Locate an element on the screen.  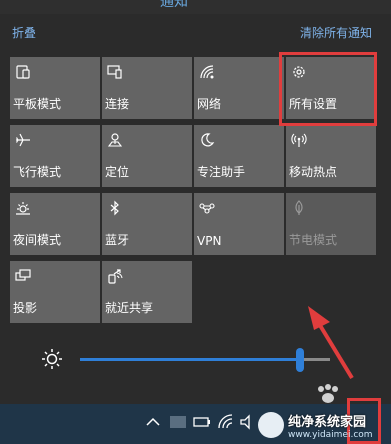
tile-label: 蓝牙 is located at coordinates (117, 240).